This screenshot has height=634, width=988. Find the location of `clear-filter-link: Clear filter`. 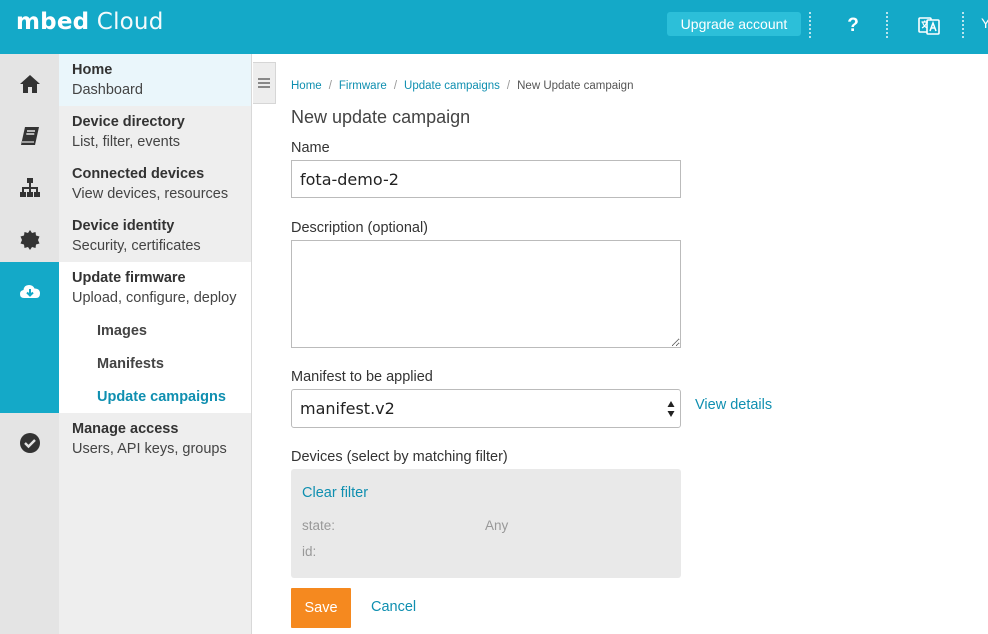

clear-filter-link: Clear filter is located at coordinates (335, 493).